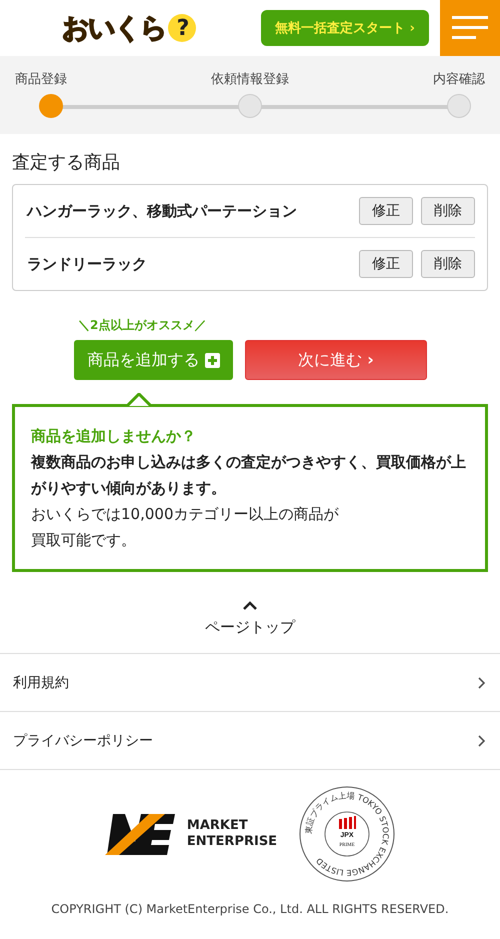 This screenshot has height=939, width=500. What do you see at coordinates (140, 834) in the screenshot?
I see `company-logo-icon` at bounding box center [140, 834].